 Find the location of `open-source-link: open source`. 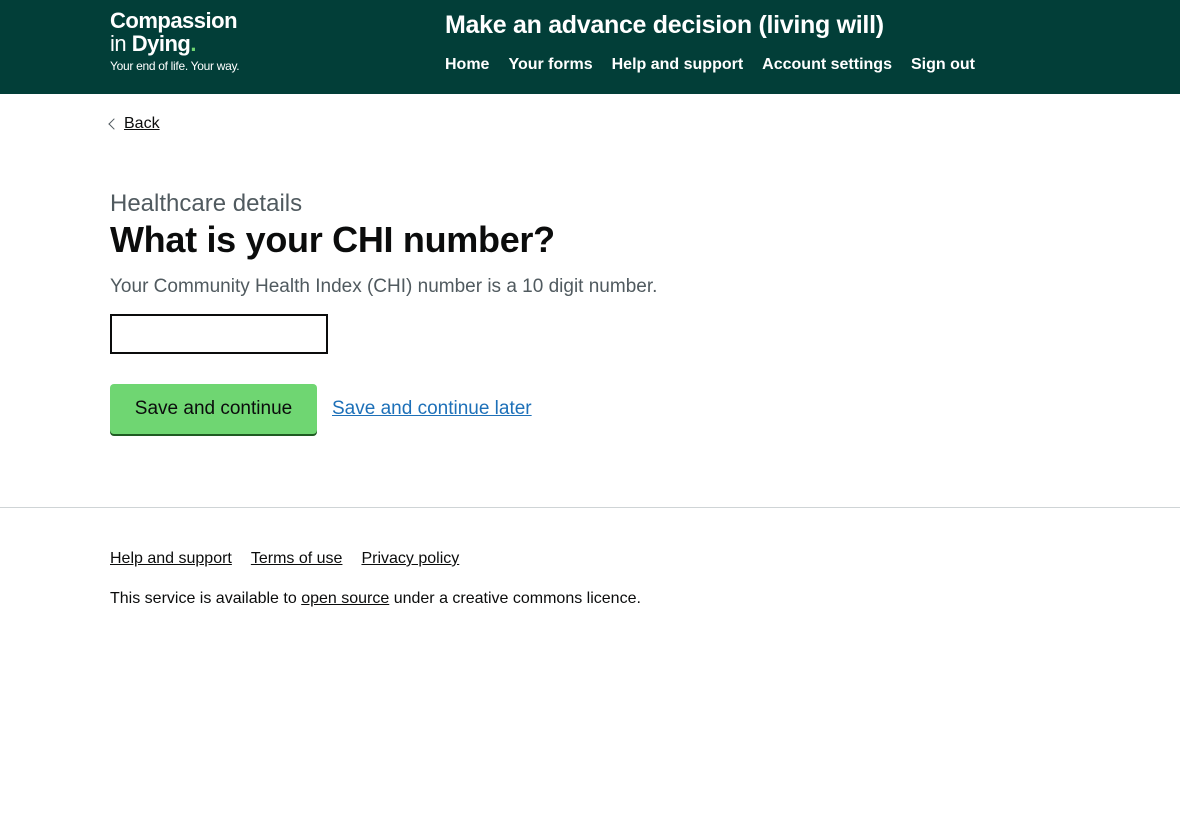

open-source-link: open source is located at coordinates (345, 598).